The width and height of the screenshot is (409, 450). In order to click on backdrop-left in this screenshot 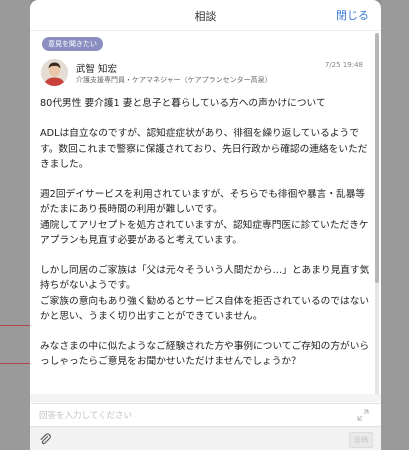, I will do `click(15, 225)`.